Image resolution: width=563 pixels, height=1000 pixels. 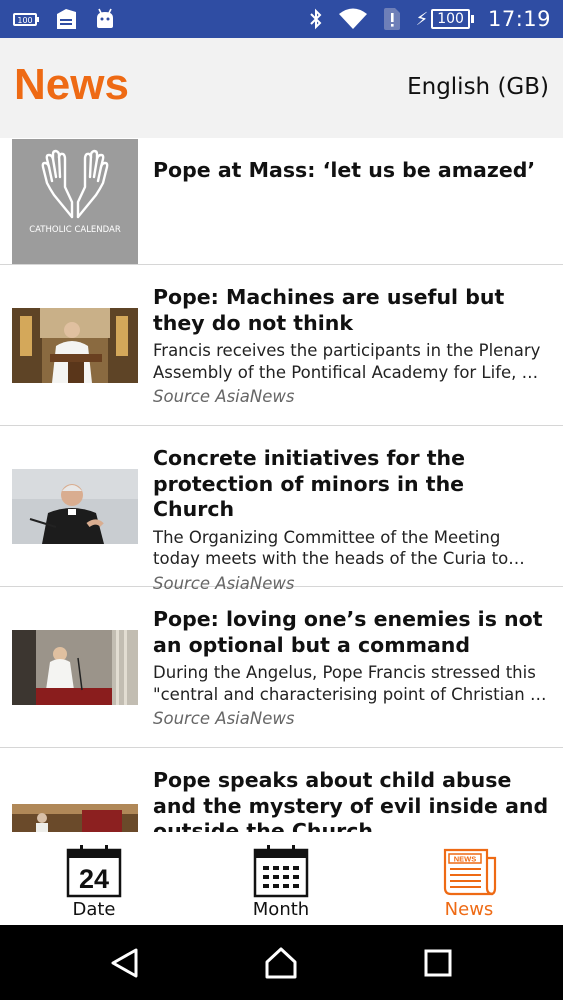 I want to click on battery-tip, so click(x=472, y=19).